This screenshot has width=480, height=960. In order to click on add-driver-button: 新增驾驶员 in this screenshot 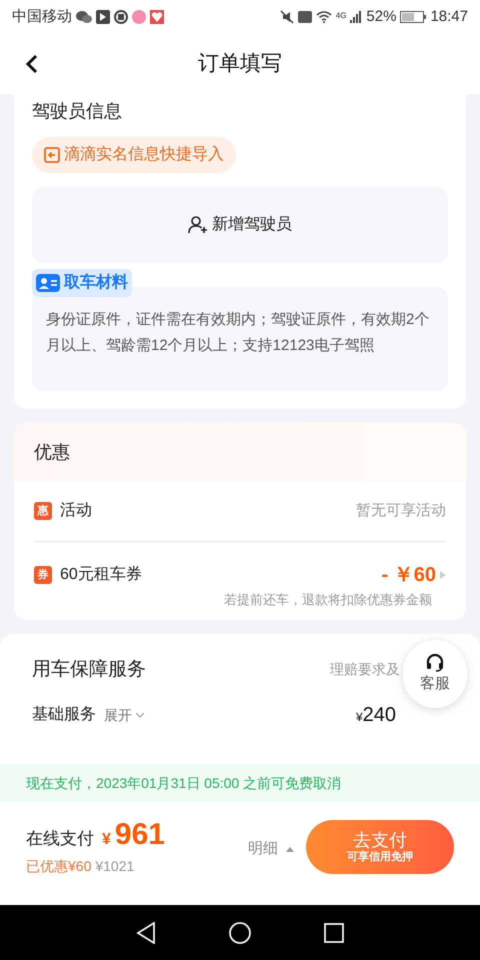, I will do `click(240, 225)`.